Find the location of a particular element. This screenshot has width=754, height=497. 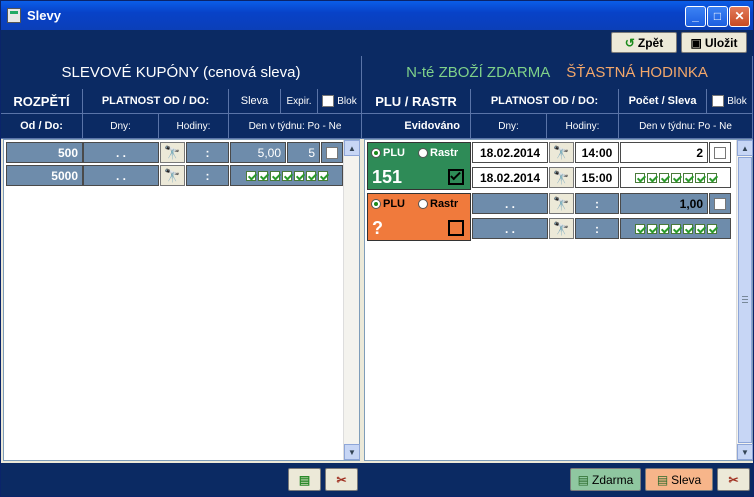

minimize-button: _ is located at coordinates (695, 16).